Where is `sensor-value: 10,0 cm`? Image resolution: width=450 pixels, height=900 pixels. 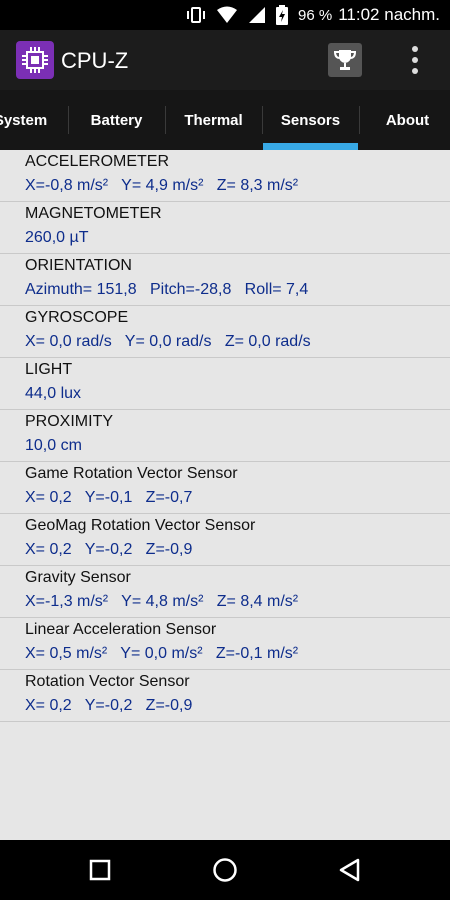 sensor-value: 10,0 cm is located at coordinates (53, 445).